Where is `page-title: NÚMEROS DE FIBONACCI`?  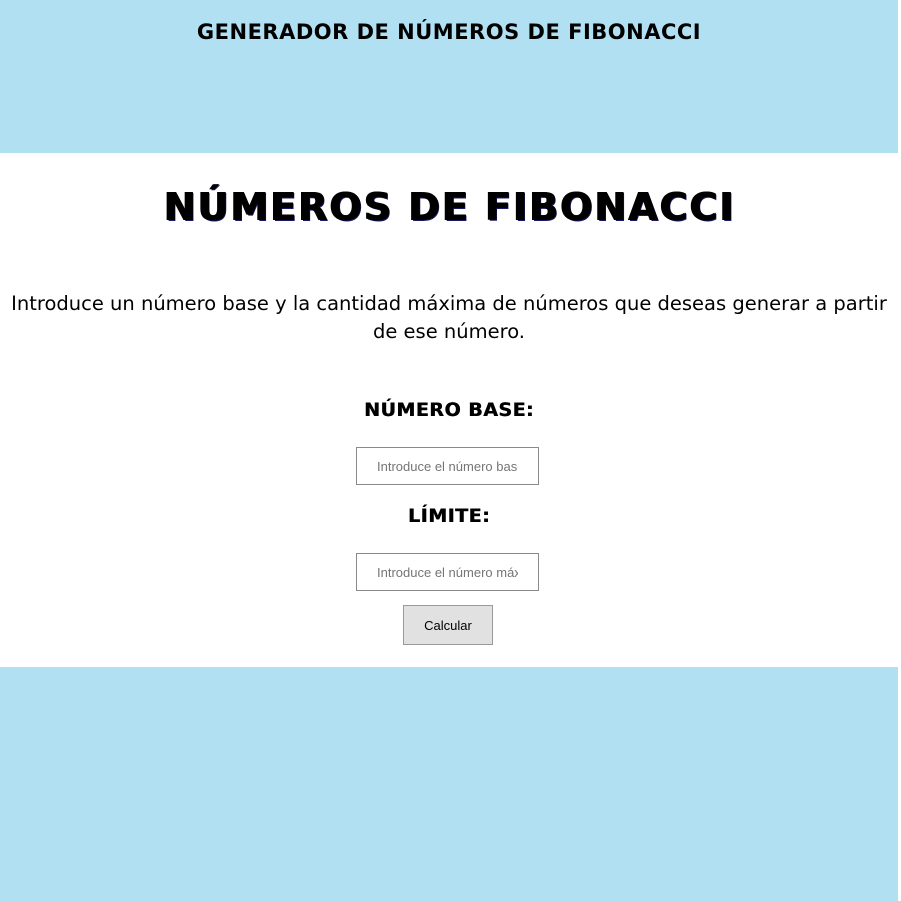 page-title: NÚMEROS DE FIBONACCI is located at coordinates (449, 207).